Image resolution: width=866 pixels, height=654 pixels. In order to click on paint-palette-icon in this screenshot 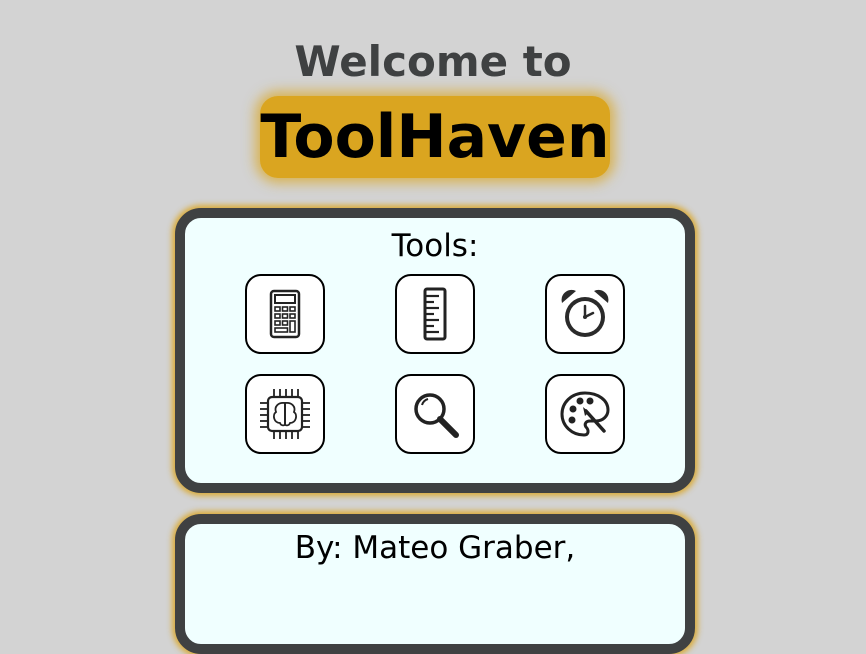, I will do `click(585, 414)`.